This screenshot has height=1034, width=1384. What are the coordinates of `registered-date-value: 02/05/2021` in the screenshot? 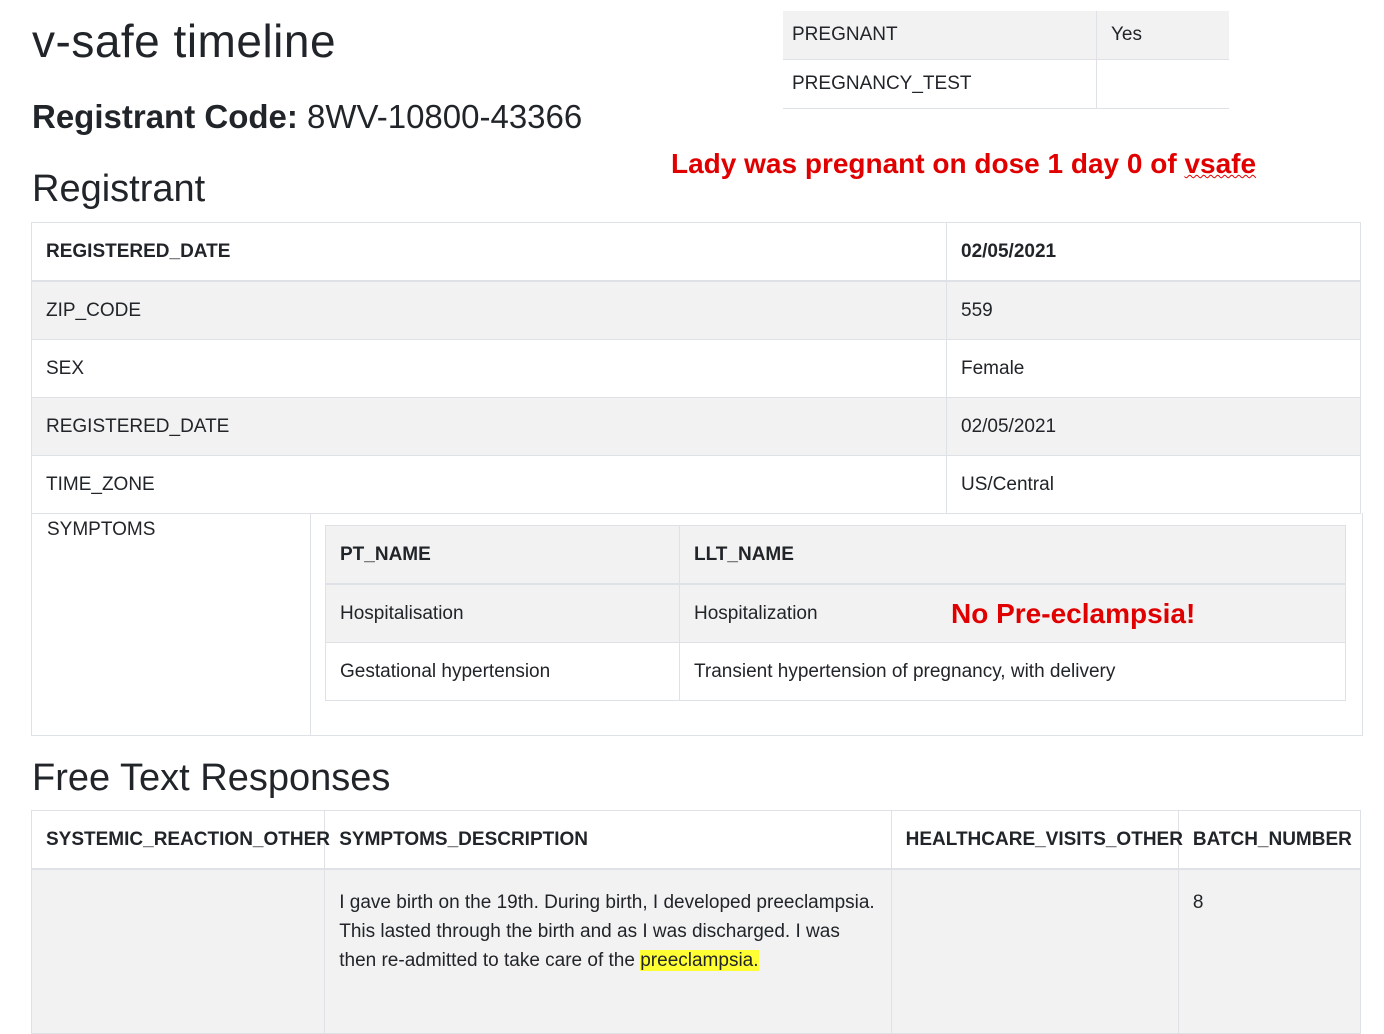 It's located at (1153, 426).